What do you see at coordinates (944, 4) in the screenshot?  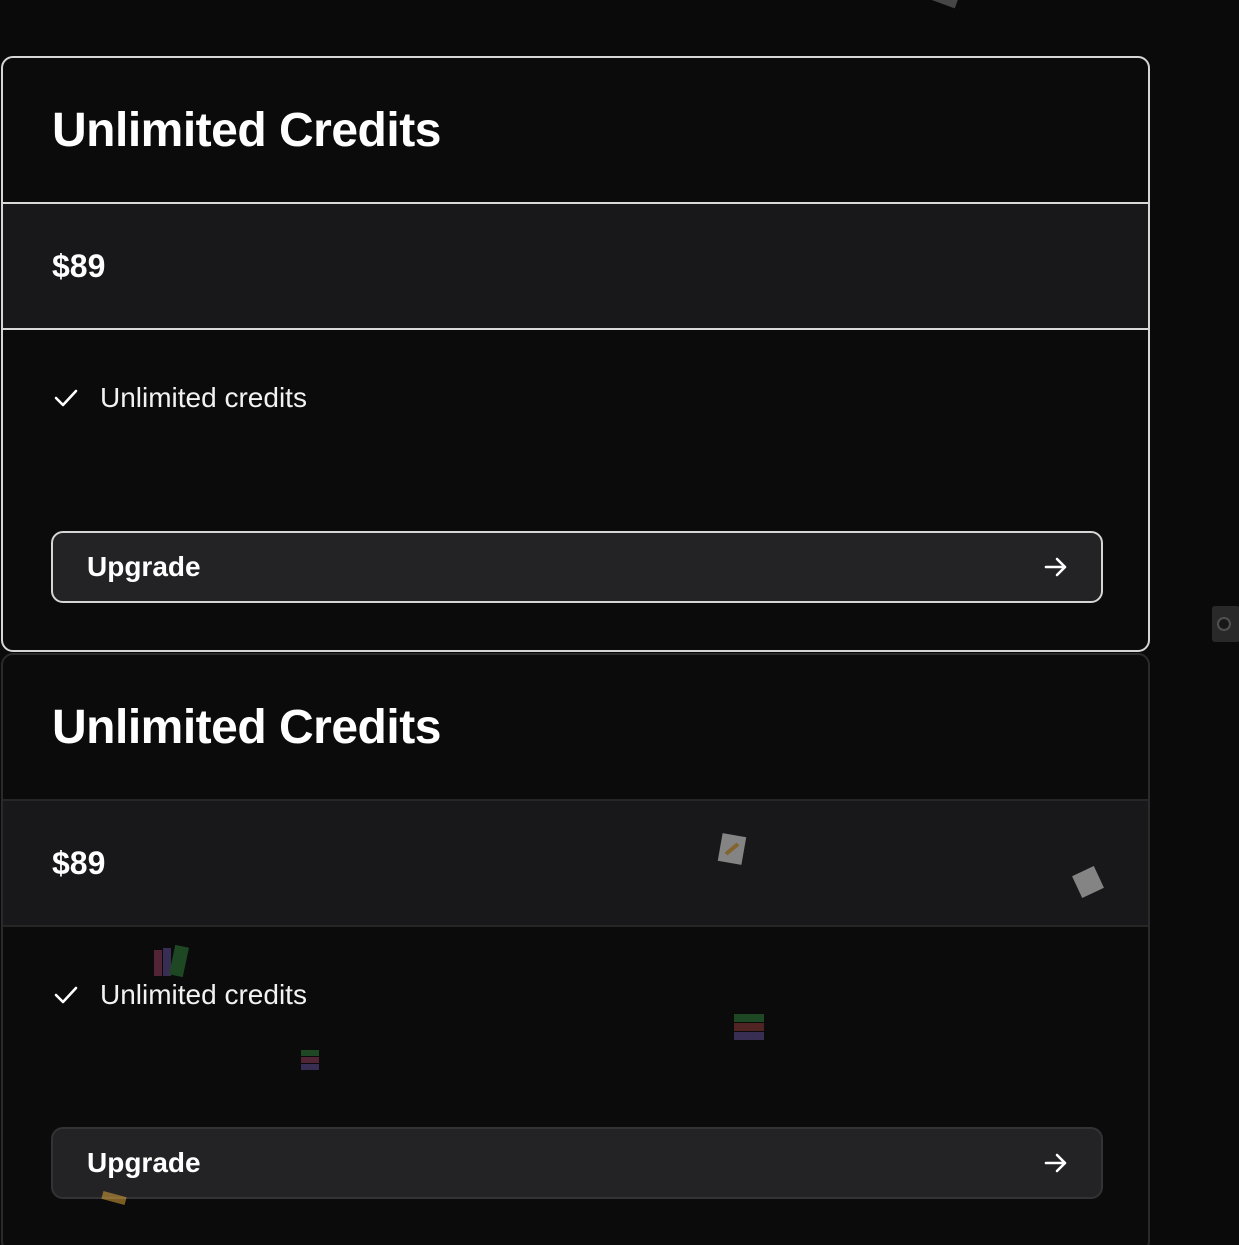 I see `misc-sticker-icon` at bounding box center [944, 4].